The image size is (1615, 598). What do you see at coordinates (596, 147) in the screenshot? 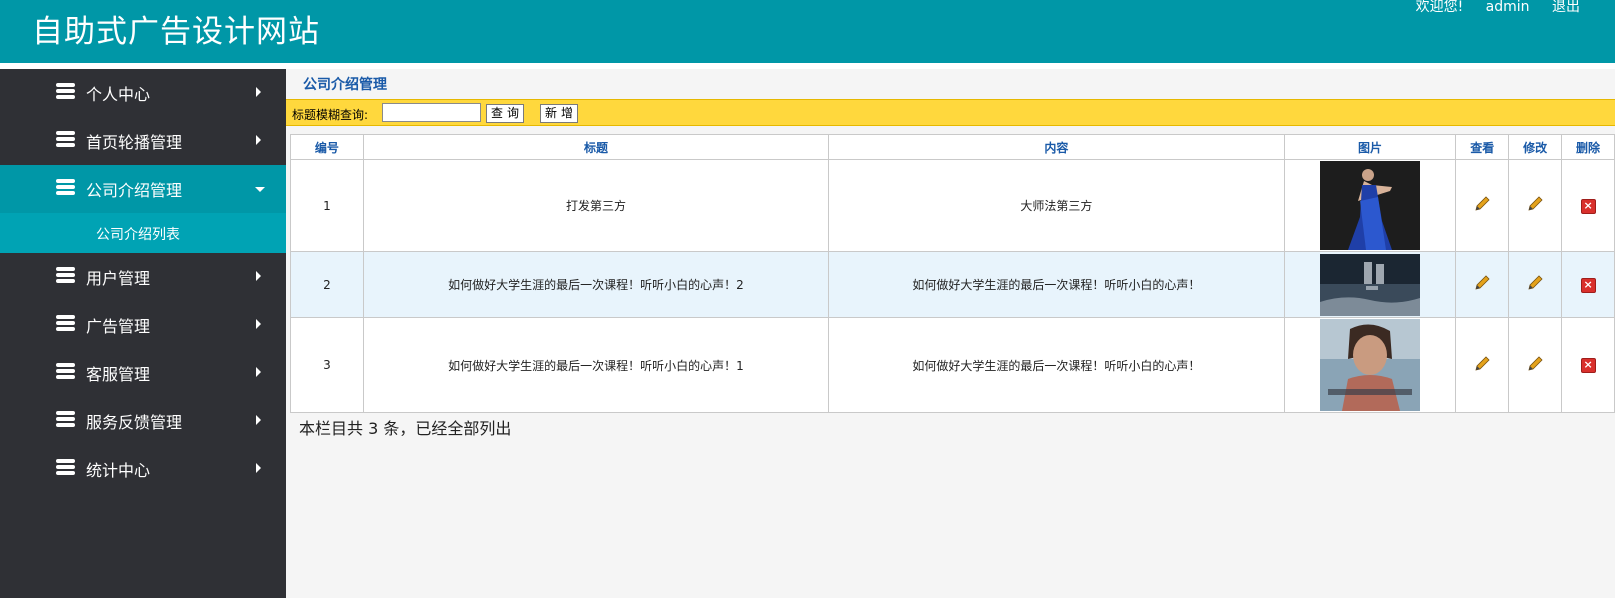
I see `column-header-title: 标题` at bounding box center [596, 147].